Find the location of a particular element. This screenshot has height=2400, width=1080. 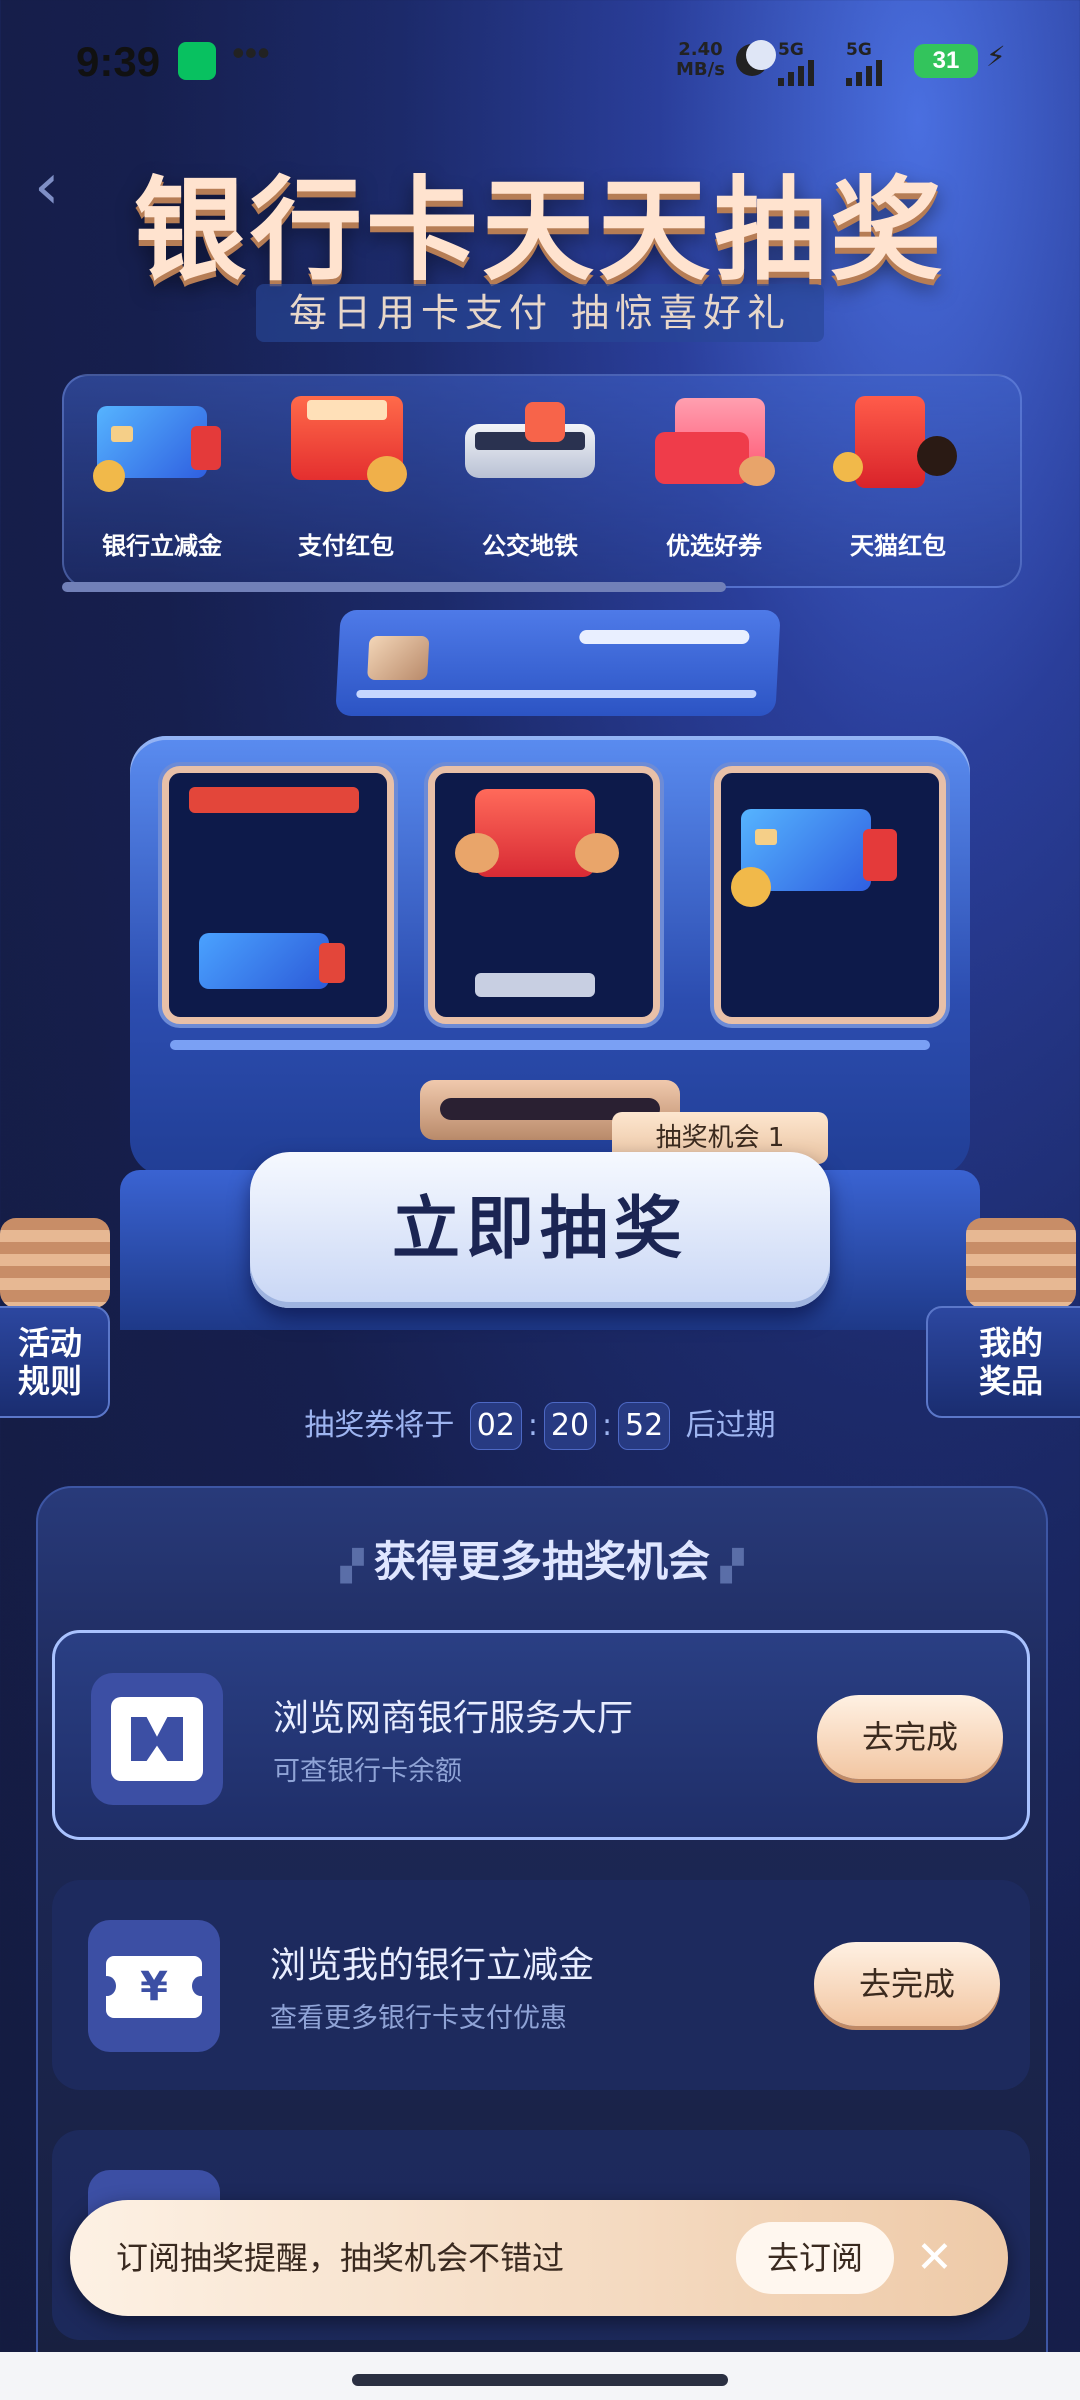

page-title: 银行卡天天抽奖 is located at coordinates (540, 231).